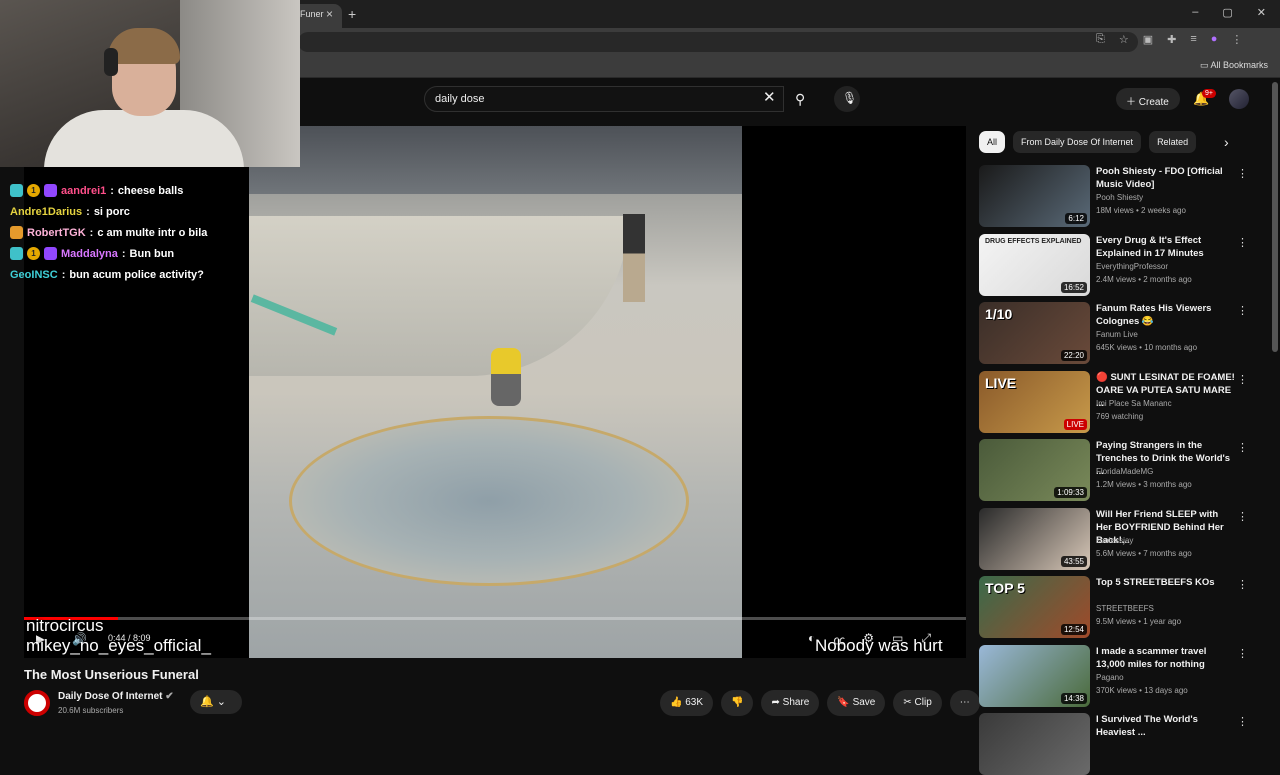  I want to click on chat-username: aandrei1, so click(83, 191).